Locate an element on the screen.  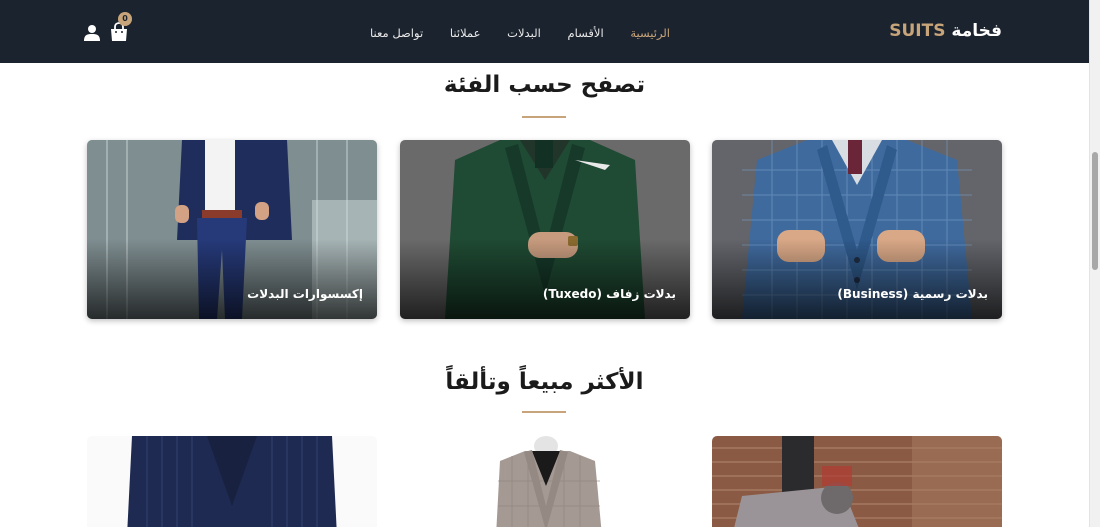
category-card-accessories: إكسسوارات البدلات is located at coordinates (232, 229).